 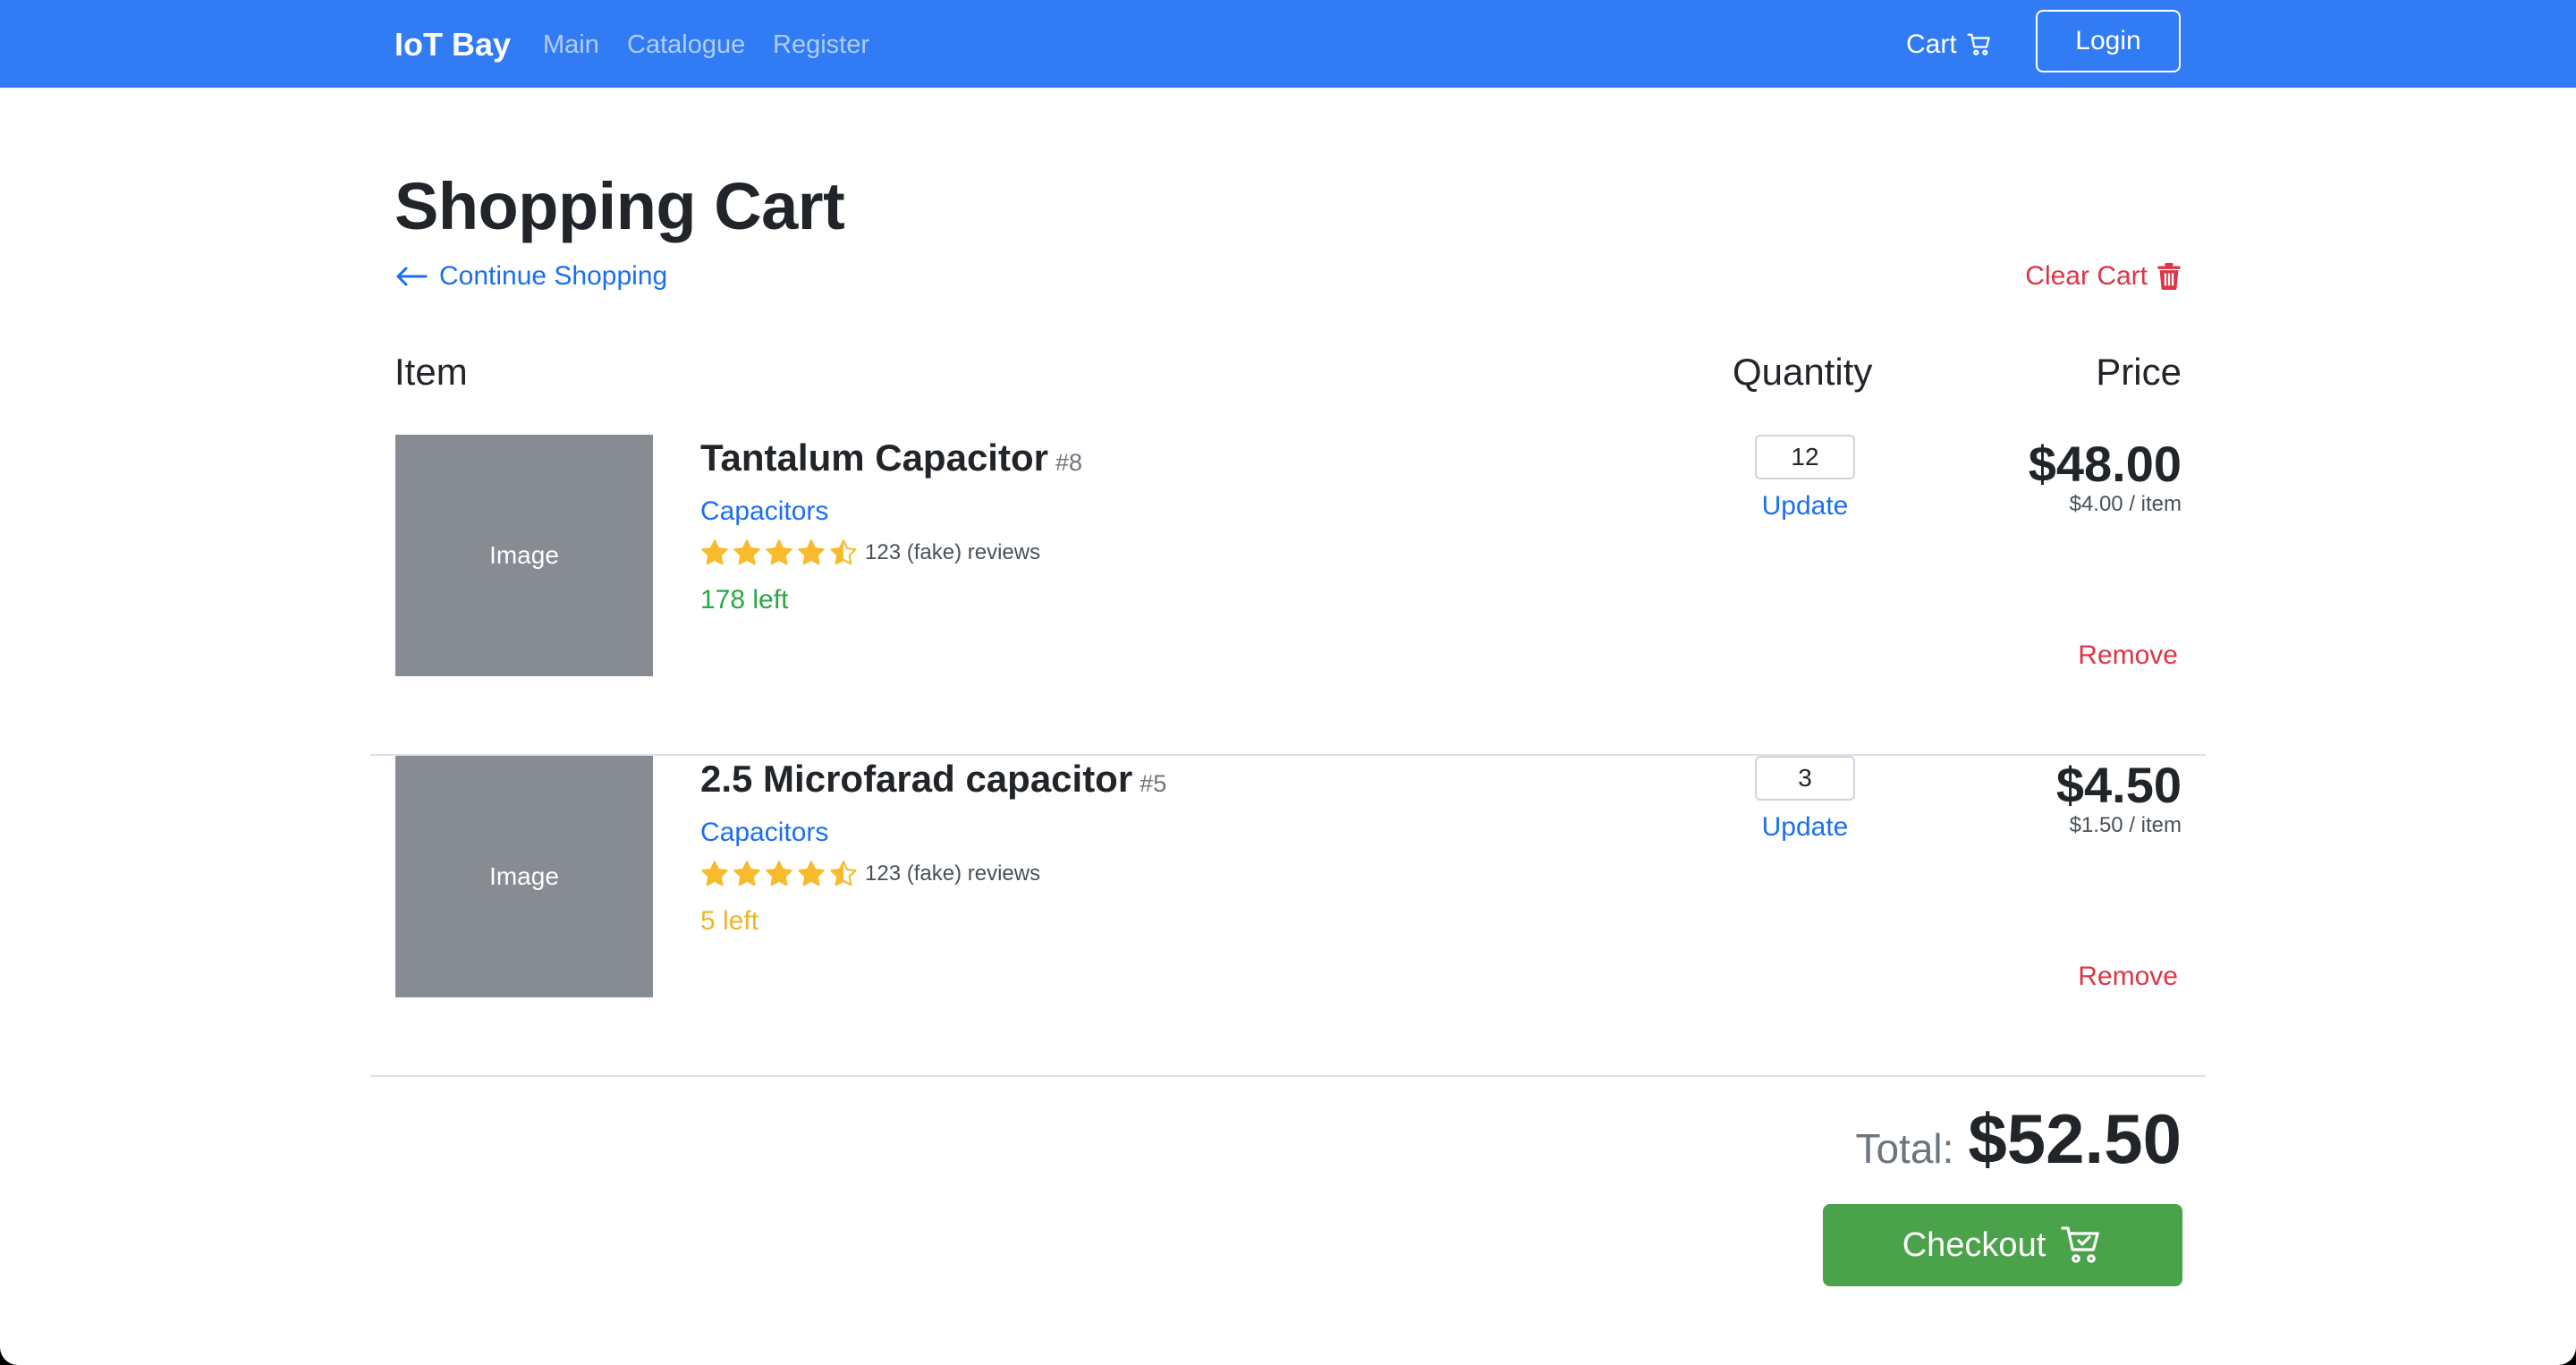 I want to click on product-id: #5, so click(x=1153, y=783).